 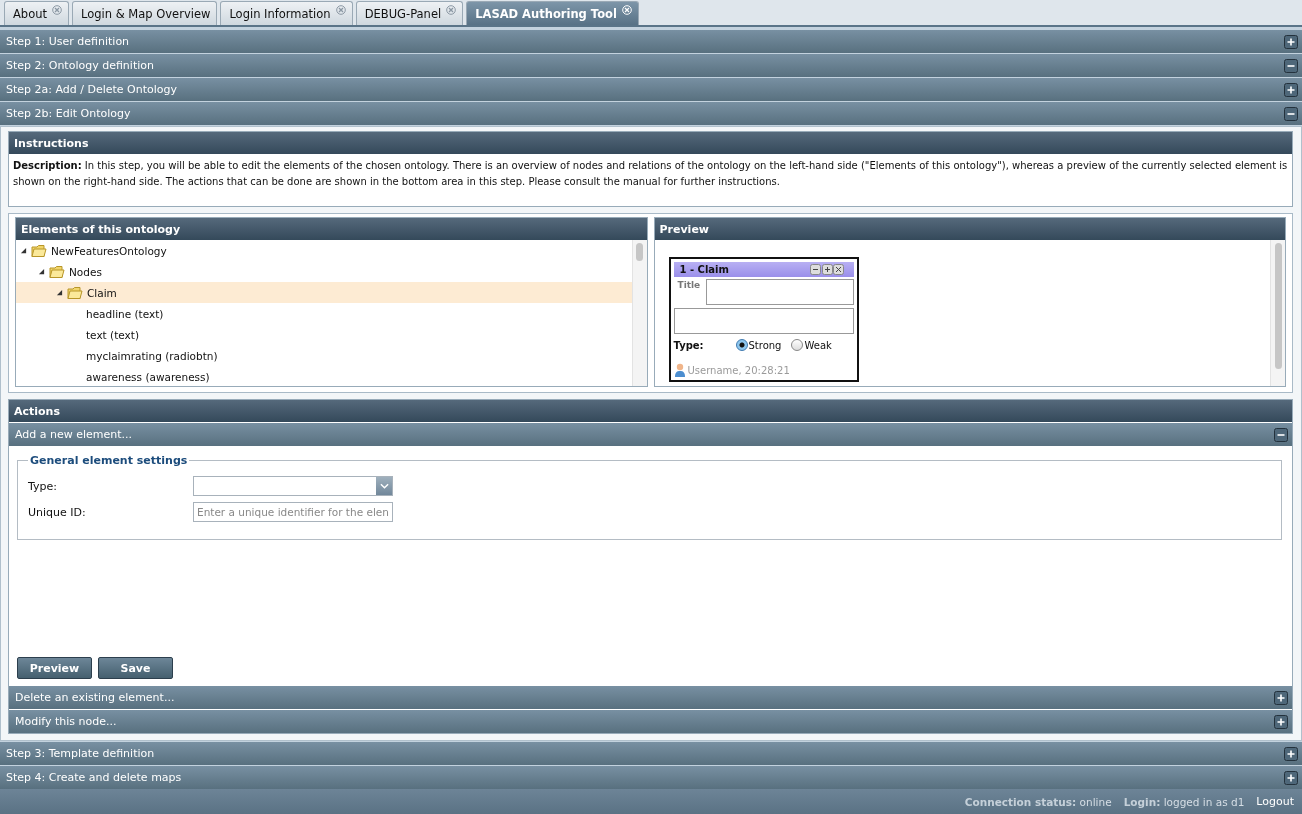 I want to click on unique-id-field: Enter a unique identifier for the elen, so click(x=293, y=512).